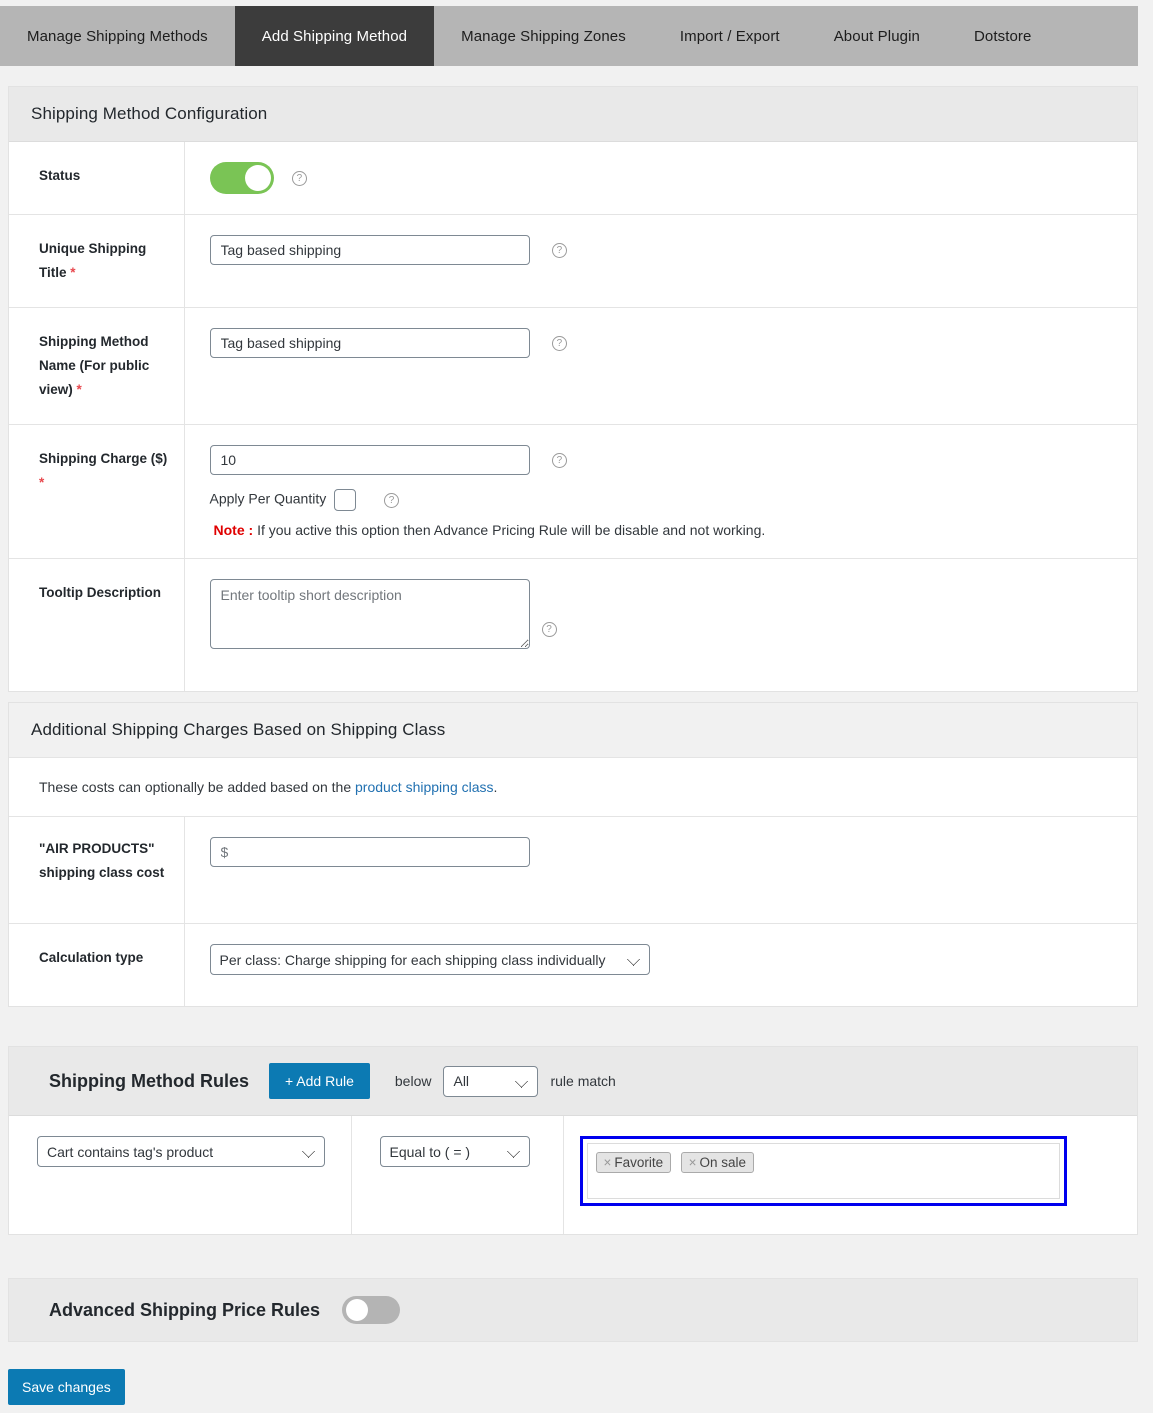 The height and width of the screenshot is (1413, 1153). What do you see at coordinates (97, 870) in the screenshot?
I see `air-products-cost-label: "AIR PRODUCTS" shipping class cost` at bounding box center [97, 870].